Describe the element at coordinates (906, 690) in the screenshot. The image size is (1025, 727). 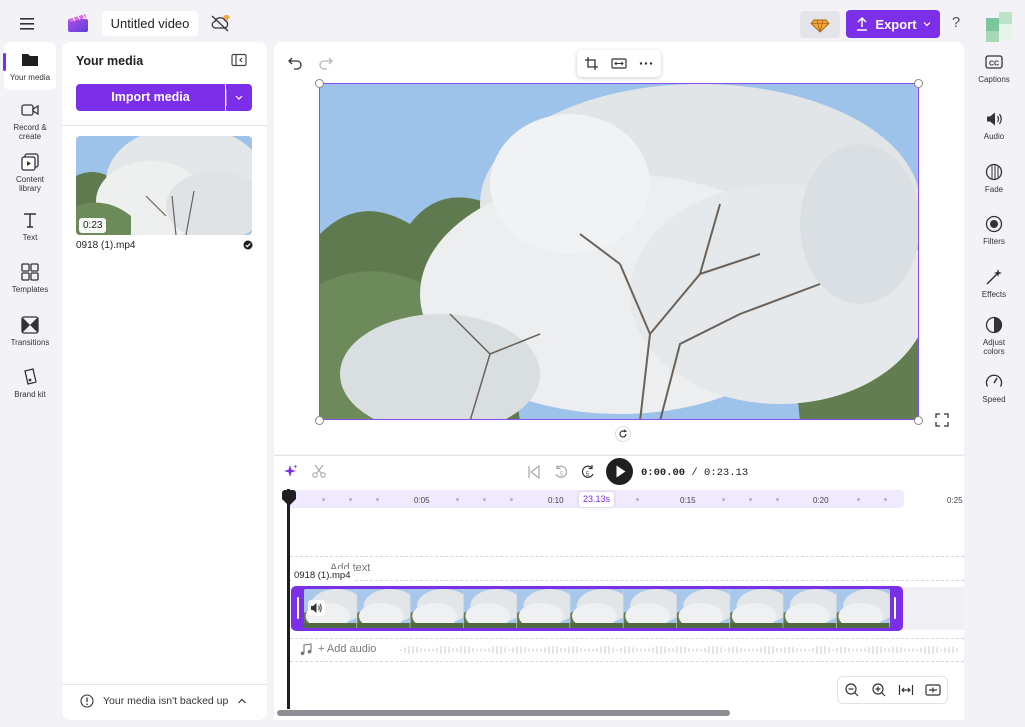
I see `zoom-to-fit-icon` at that location.